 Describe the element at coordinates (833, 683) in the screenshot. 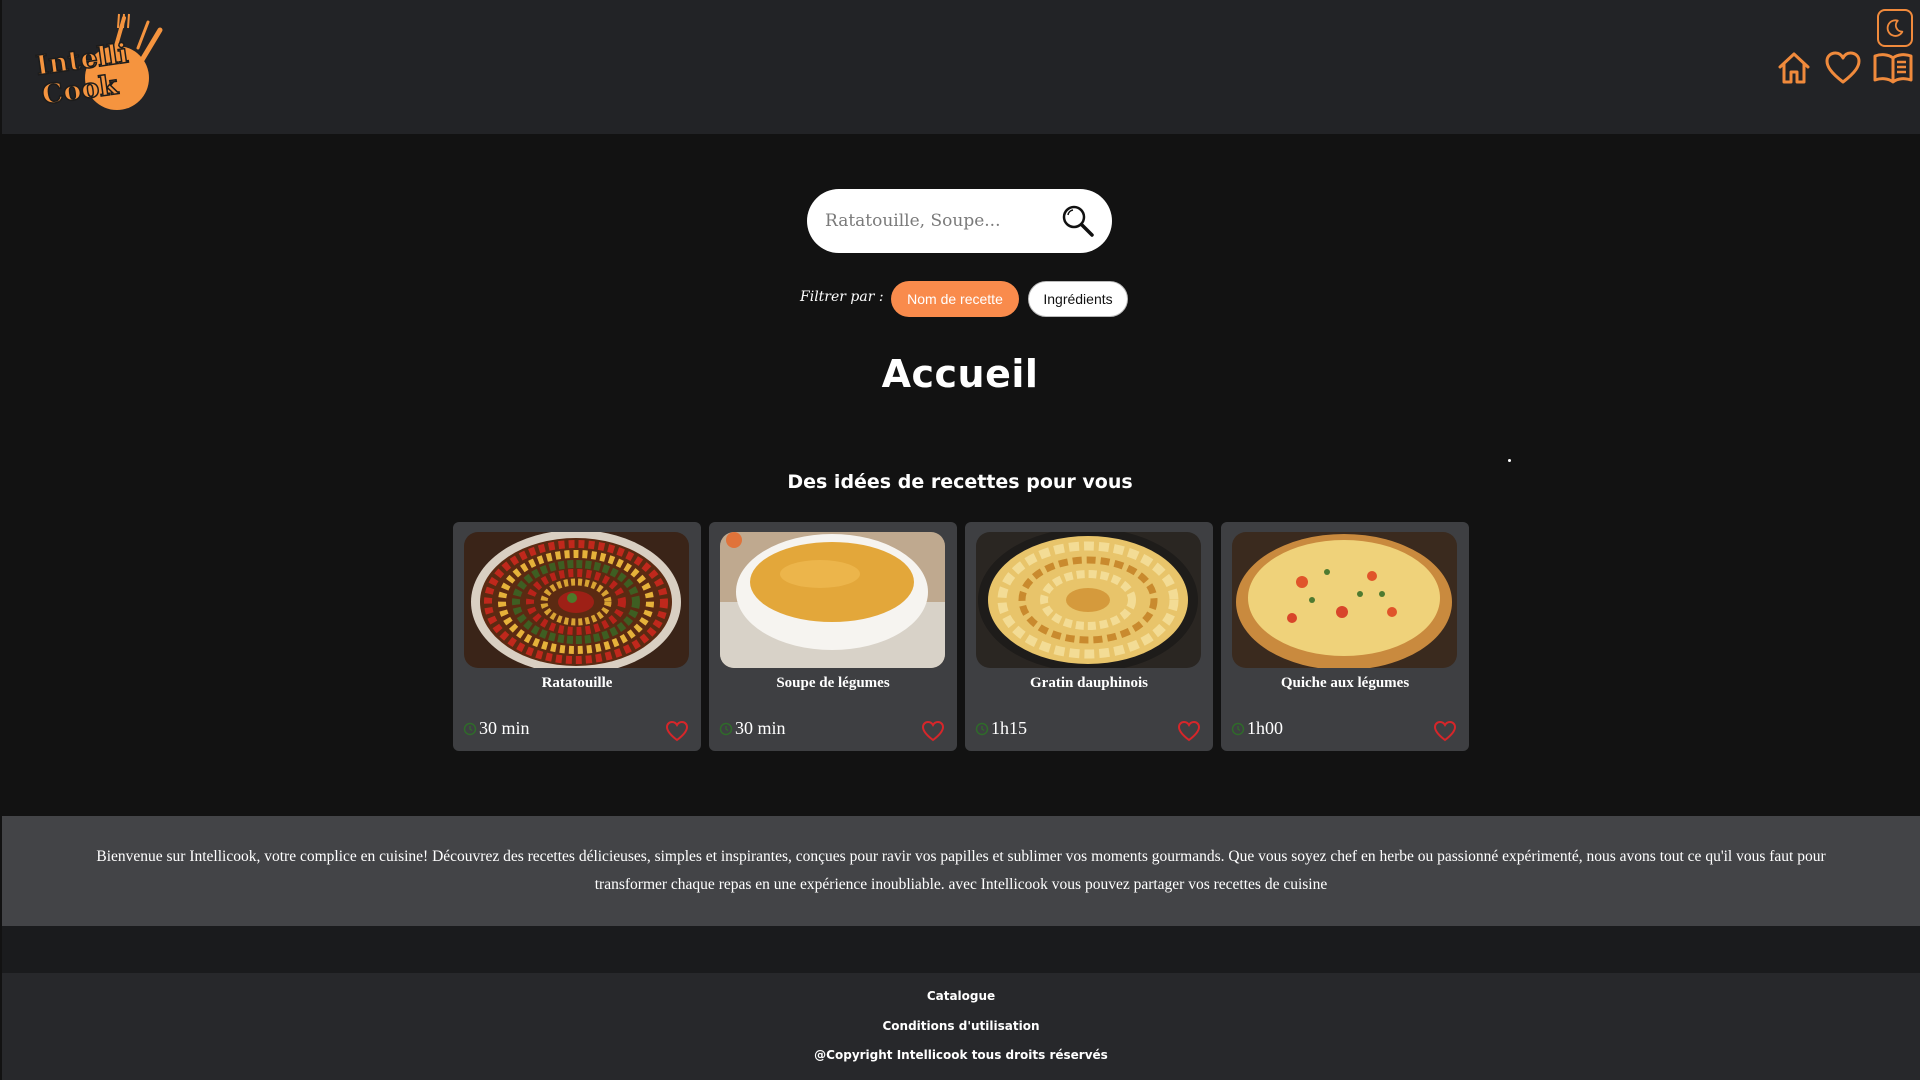

I see `recipe-name: Soupe de légumes` at that location.